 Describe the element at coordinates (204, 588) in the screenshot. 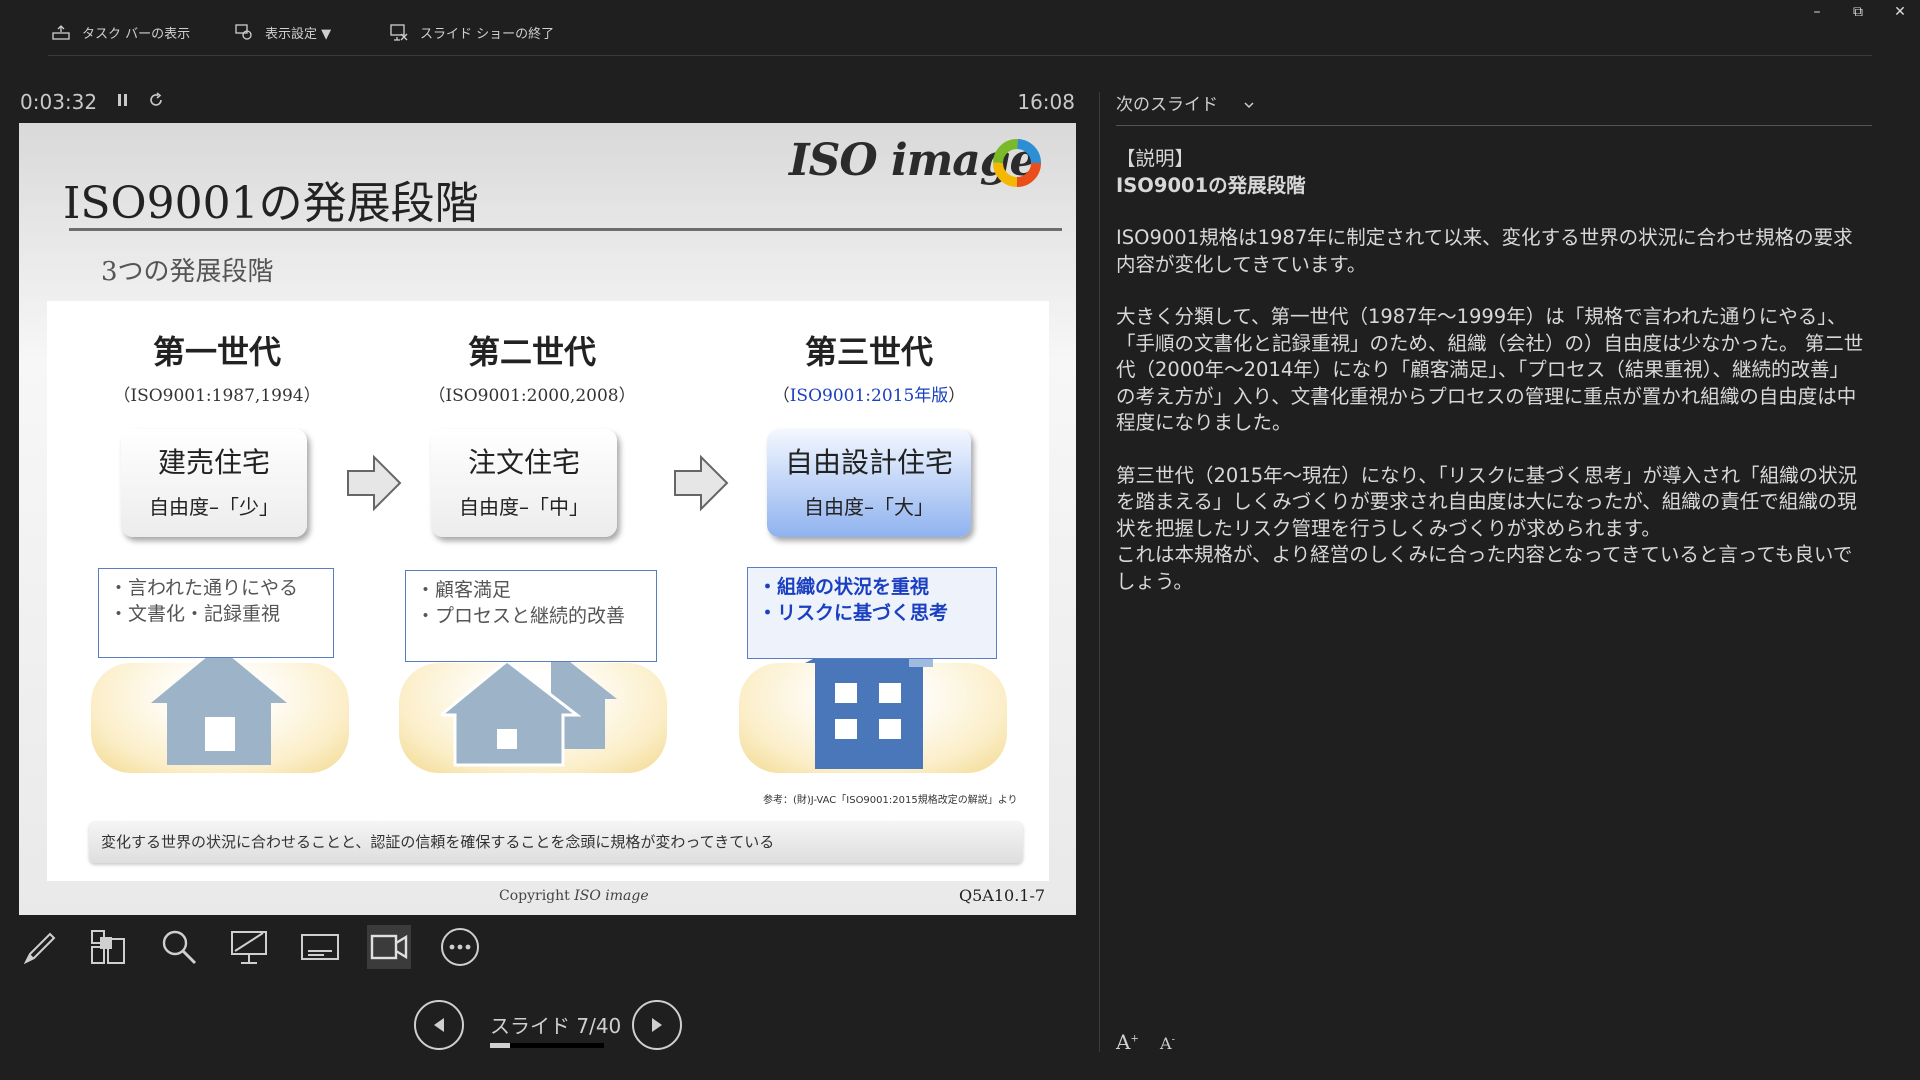

I see `note-1-line-1: ・言われた通りにやる` at that location.